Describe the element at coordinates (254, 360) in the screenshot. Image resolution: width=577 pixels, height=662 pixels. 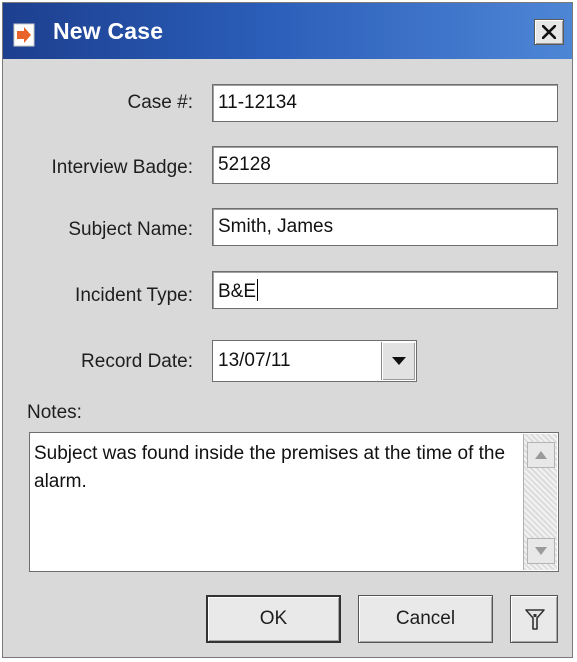
I see `record-date-value: 13/07/11` at that location.